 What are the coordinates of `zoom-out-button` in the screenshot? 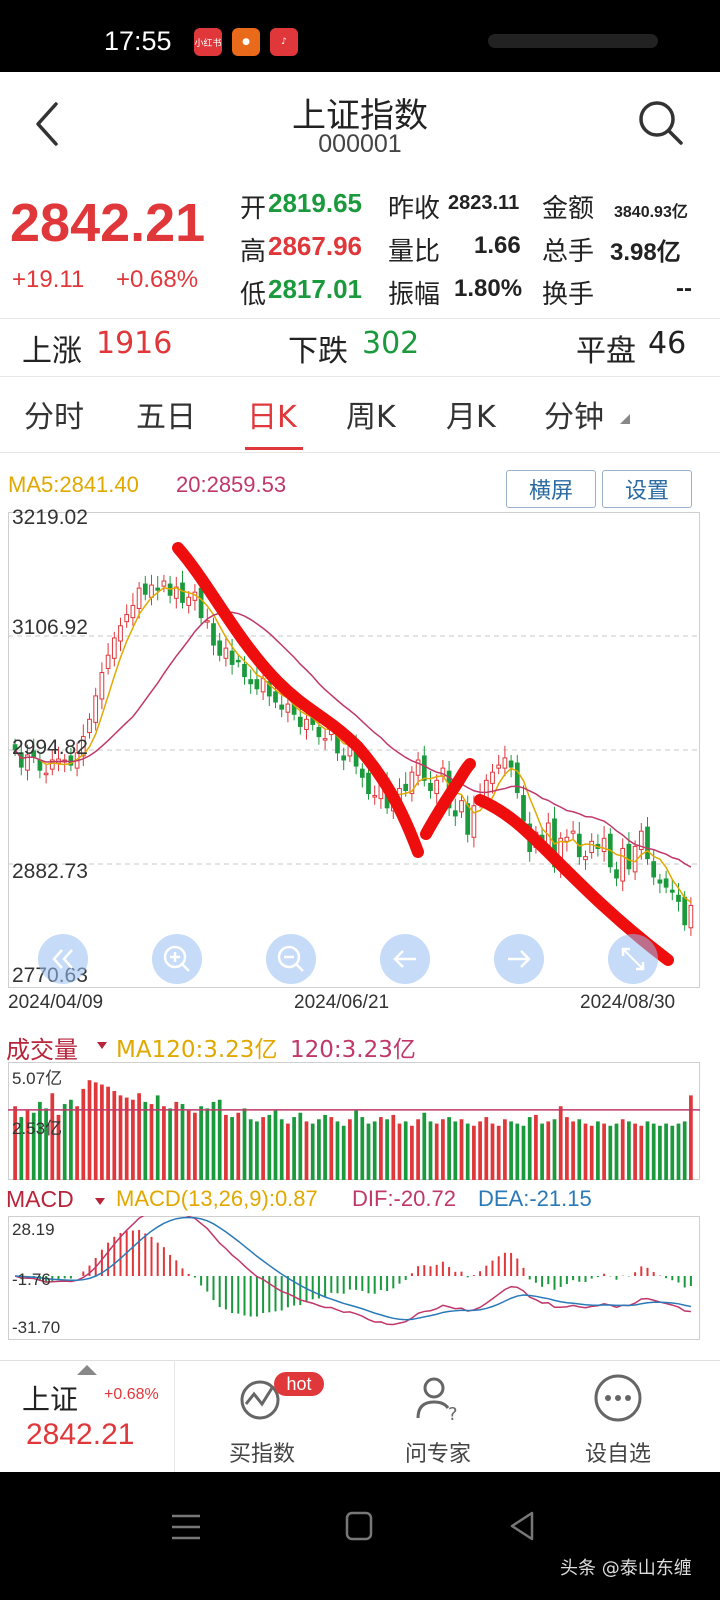 It's located at (291, 959).